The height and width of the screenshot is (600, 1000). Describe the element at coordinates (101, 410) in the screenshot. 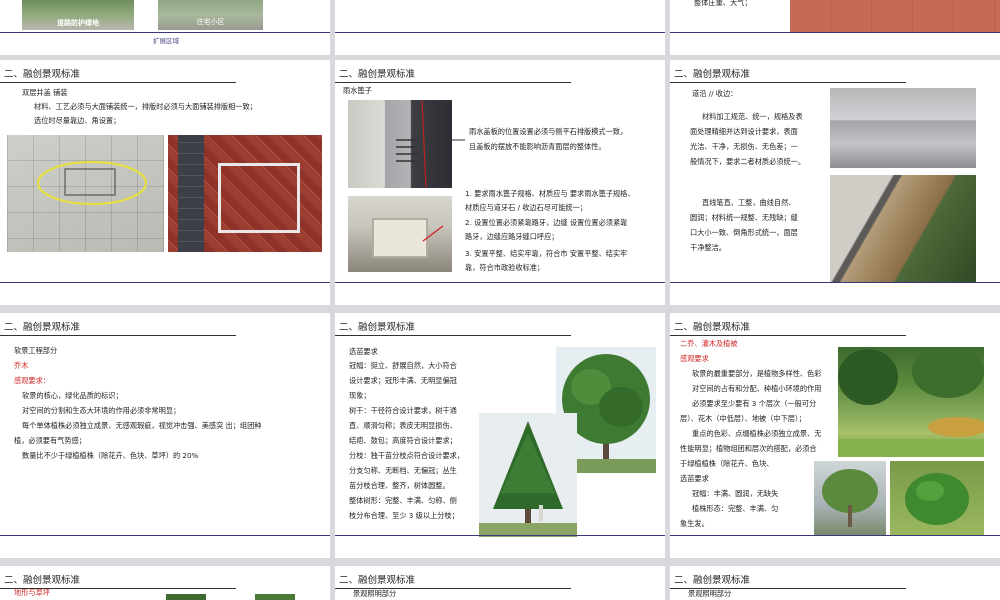

I see `text-line-2: 对空间的分割和生态大环境的作用必须非常明显；` at that location.